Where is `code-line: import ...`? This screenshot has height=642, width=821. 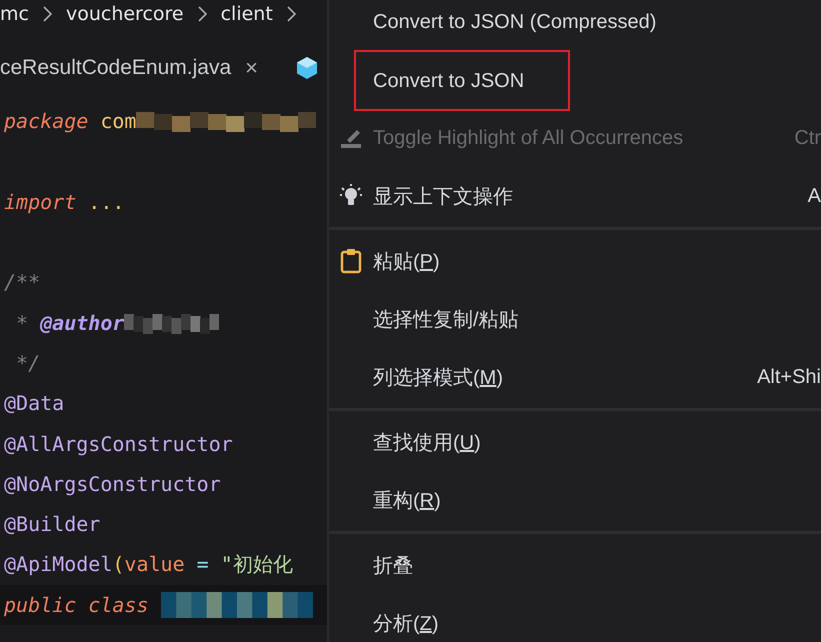
code-line: import ... is located at coordinates (64, 202).